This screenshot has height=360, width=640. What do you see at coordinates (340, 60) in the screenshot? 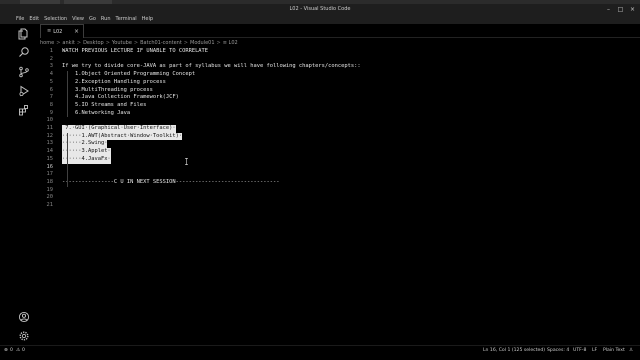
I see `code-line: 2` at bounding box center [340, 60].